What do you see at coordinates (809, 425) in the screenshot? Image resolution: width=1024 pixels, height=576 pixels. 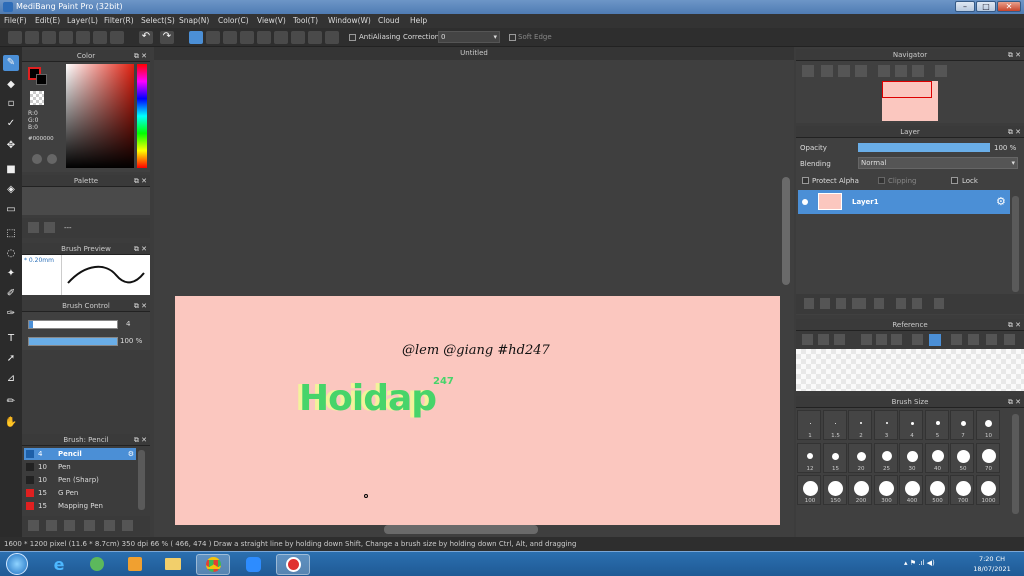 I see `brush-size-option: 1` at bounding box center [809, 425].